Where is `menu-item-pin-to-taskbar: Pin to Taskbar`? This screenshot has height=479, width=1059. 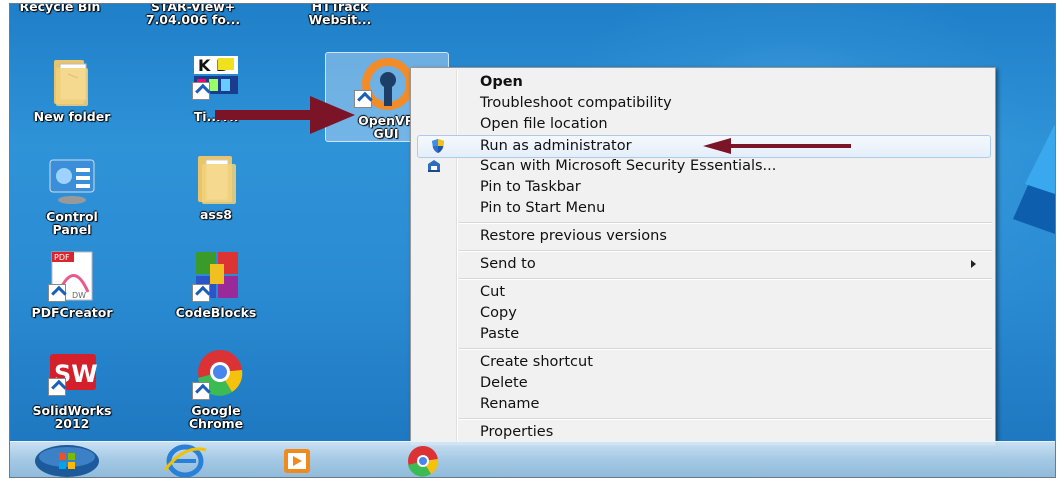
menu-item-pin-to-taskbar: Pin to Taskbar is located at coordinates (703, 187).